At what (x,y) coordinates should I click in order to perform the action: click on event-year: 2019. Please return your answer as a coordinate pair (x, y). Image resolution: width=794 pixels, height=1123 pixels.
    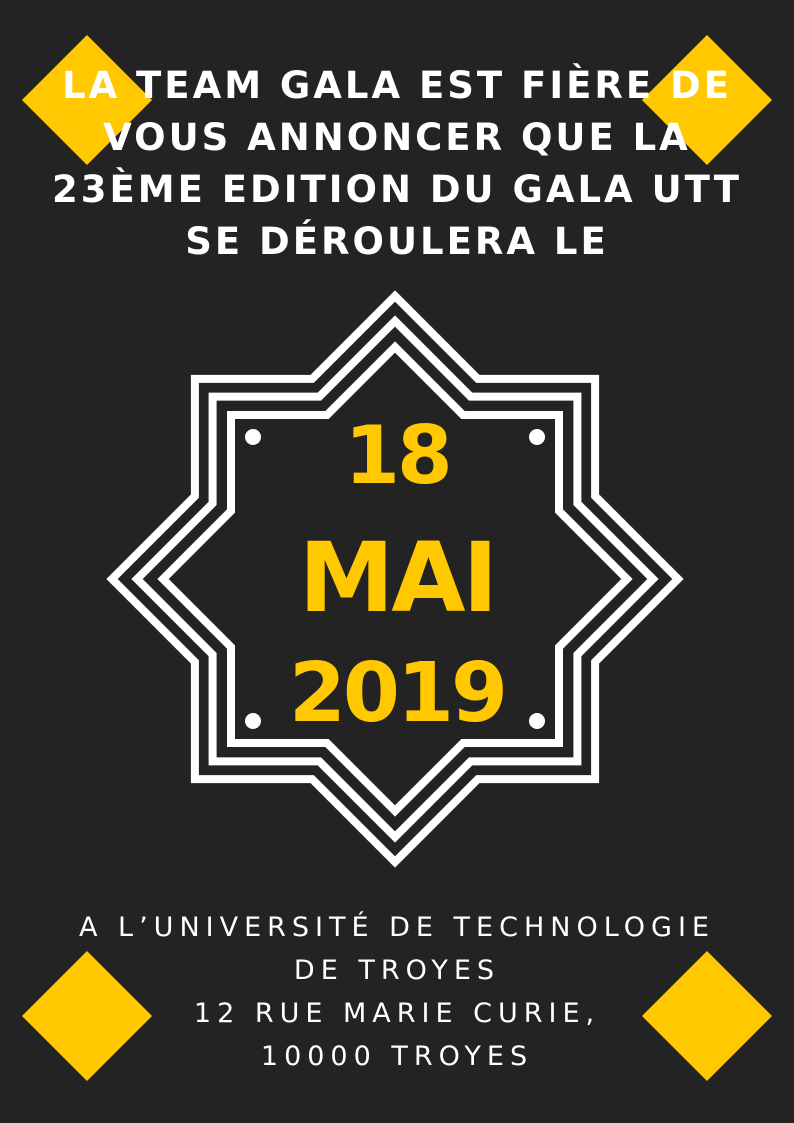
    Looking at the image, I should click on (398, 693).